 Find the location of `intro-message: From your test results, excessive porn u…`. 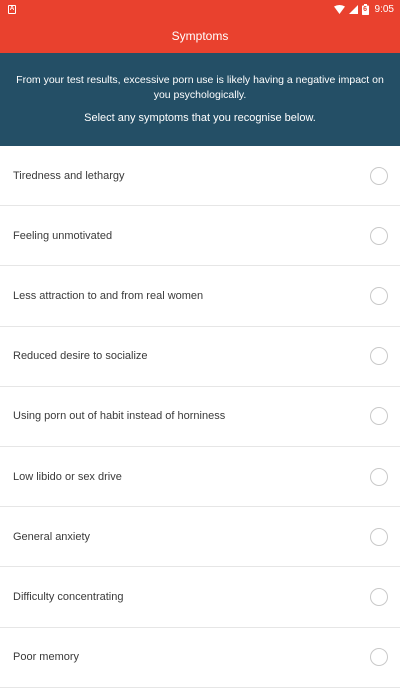

intro-message: From your test results, excessive porn u… is located at coordinates (200, 87).